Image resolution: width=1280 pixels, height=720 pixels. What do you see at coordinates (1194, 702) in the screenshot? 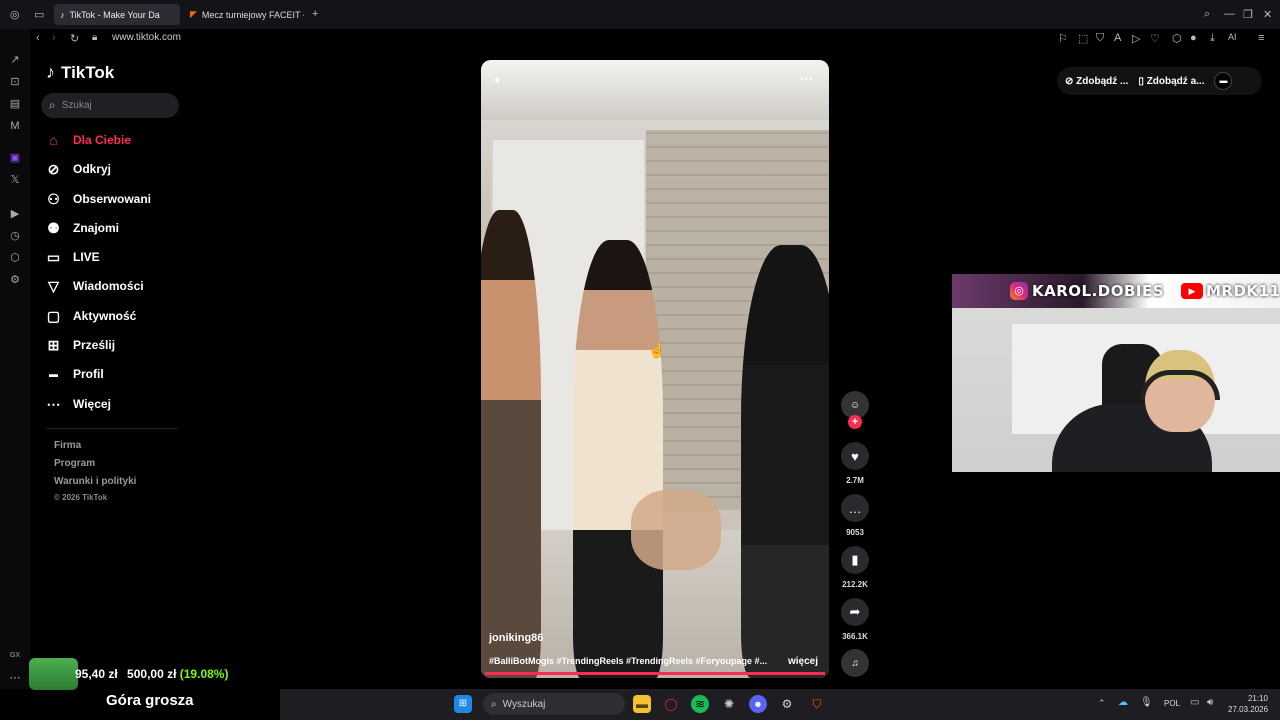
I see `network-icon: ▭` at bounding box center [1194, 702].